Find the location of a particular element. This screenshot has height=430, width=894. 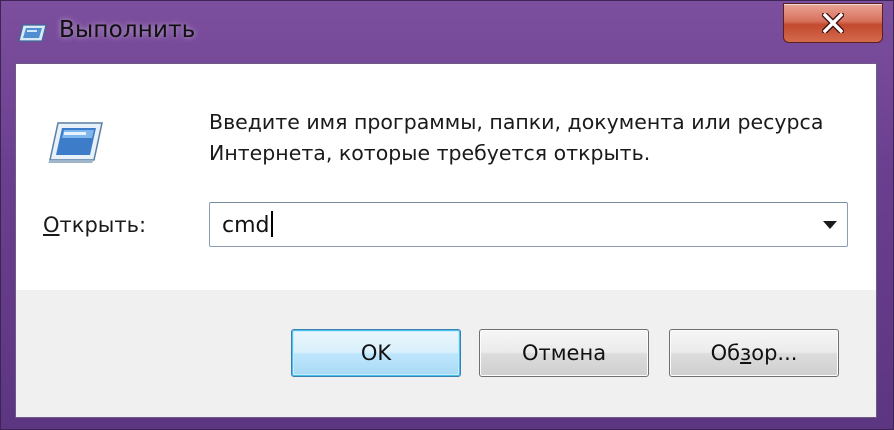

command-input: cmd is located at coordinates (247, 224).